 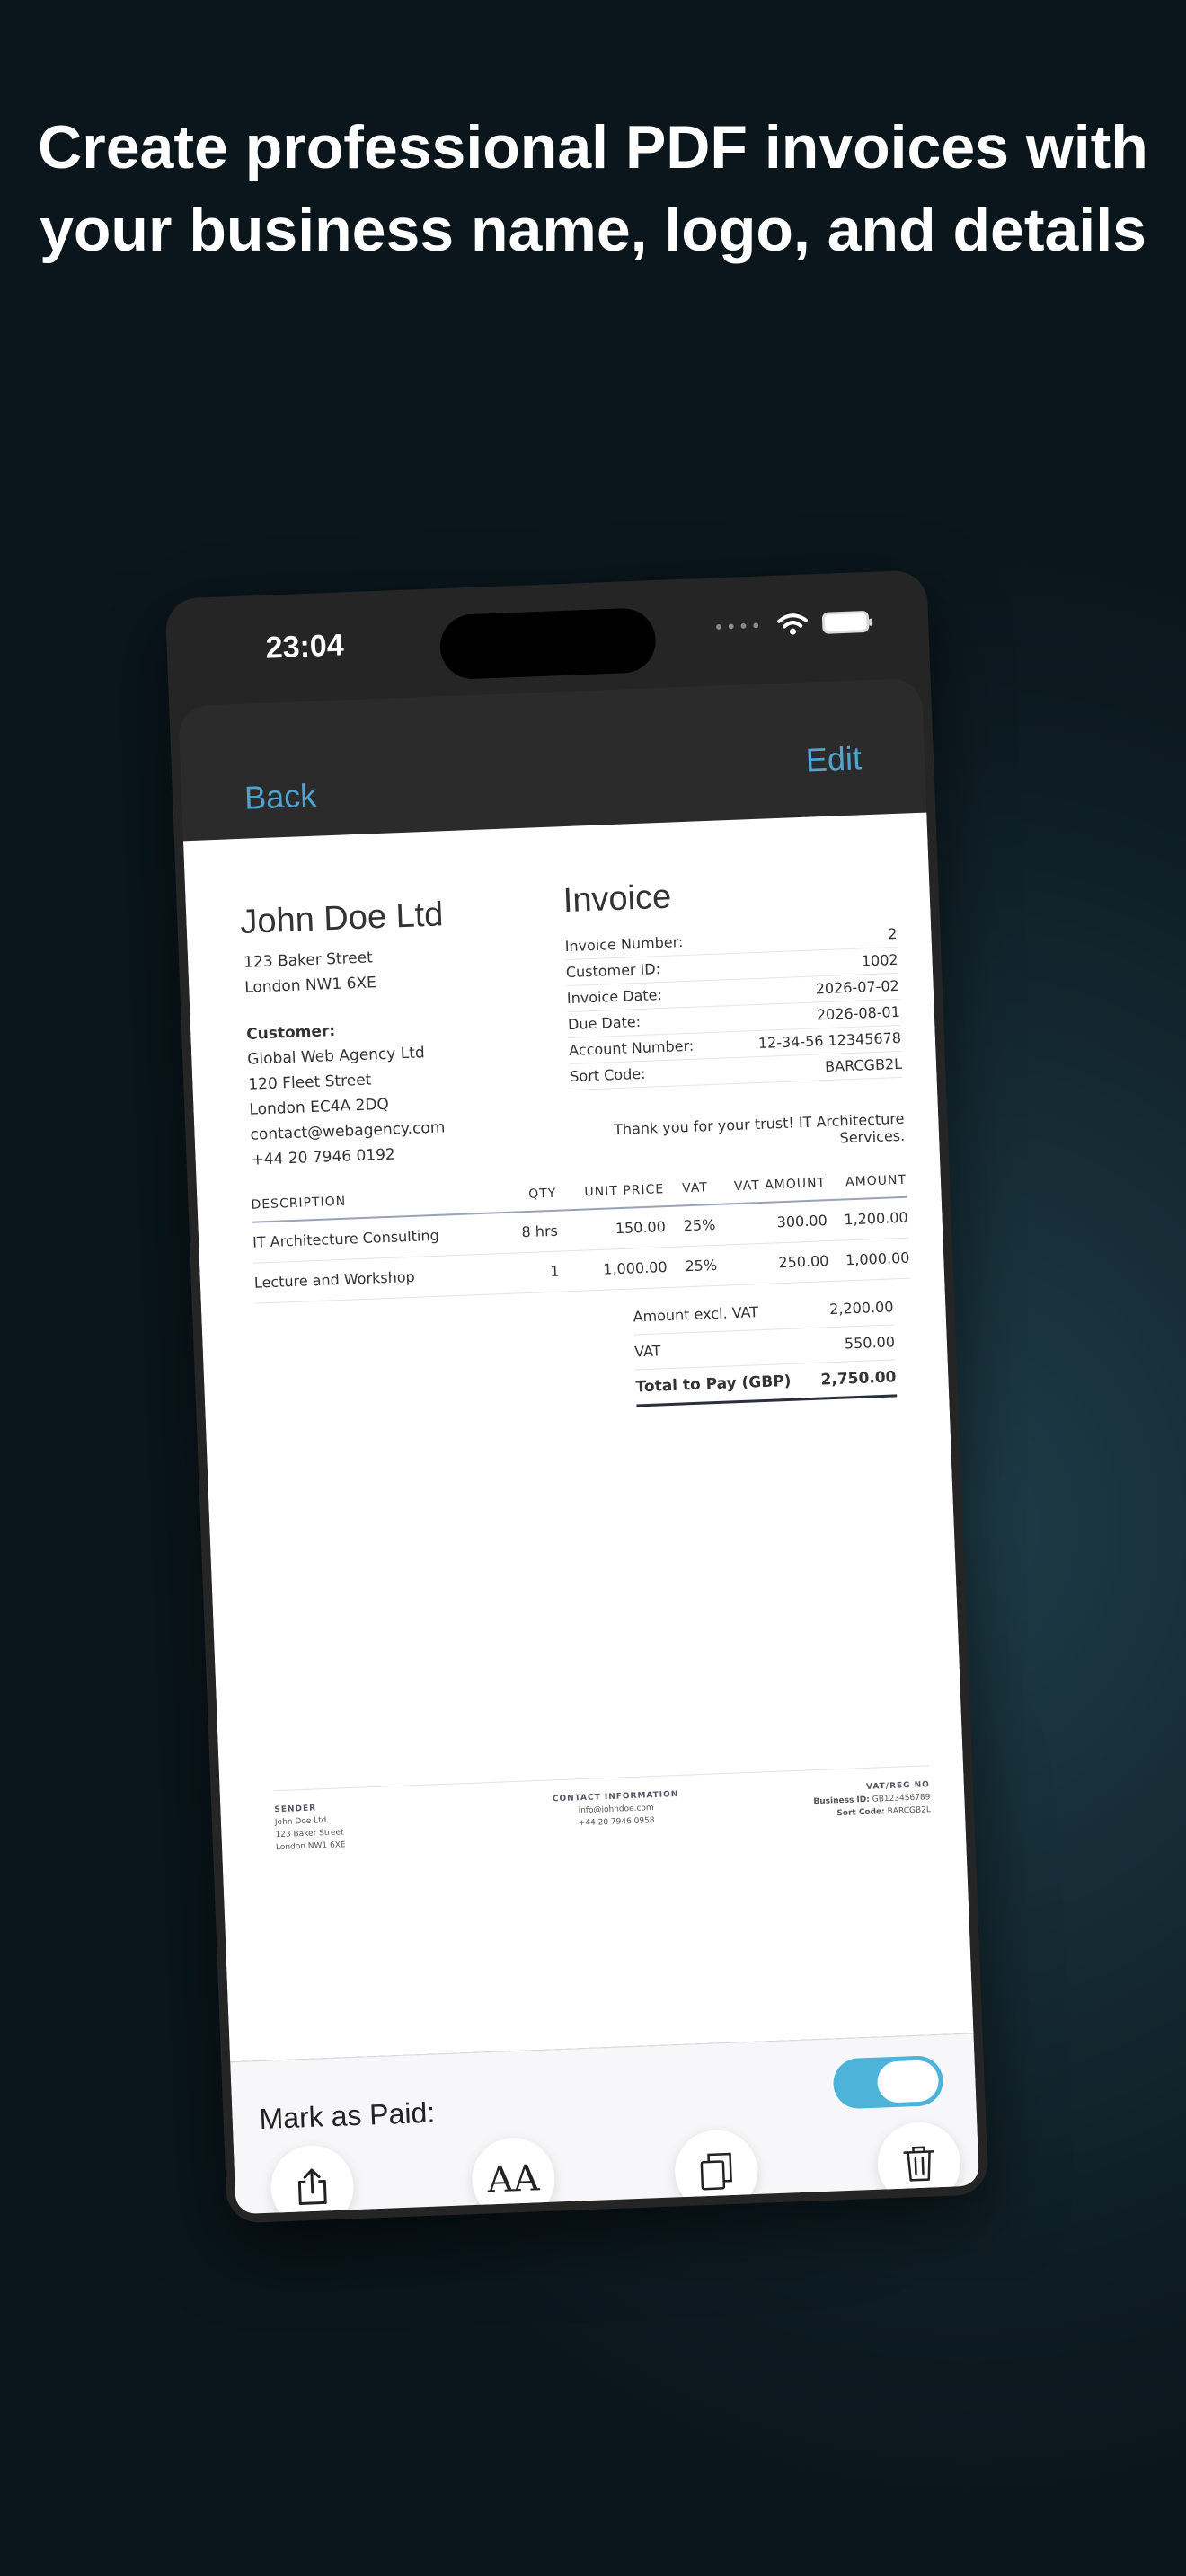 I want to click on col-unit-price: UNIT PRICE, so click(x=624, y=1191).